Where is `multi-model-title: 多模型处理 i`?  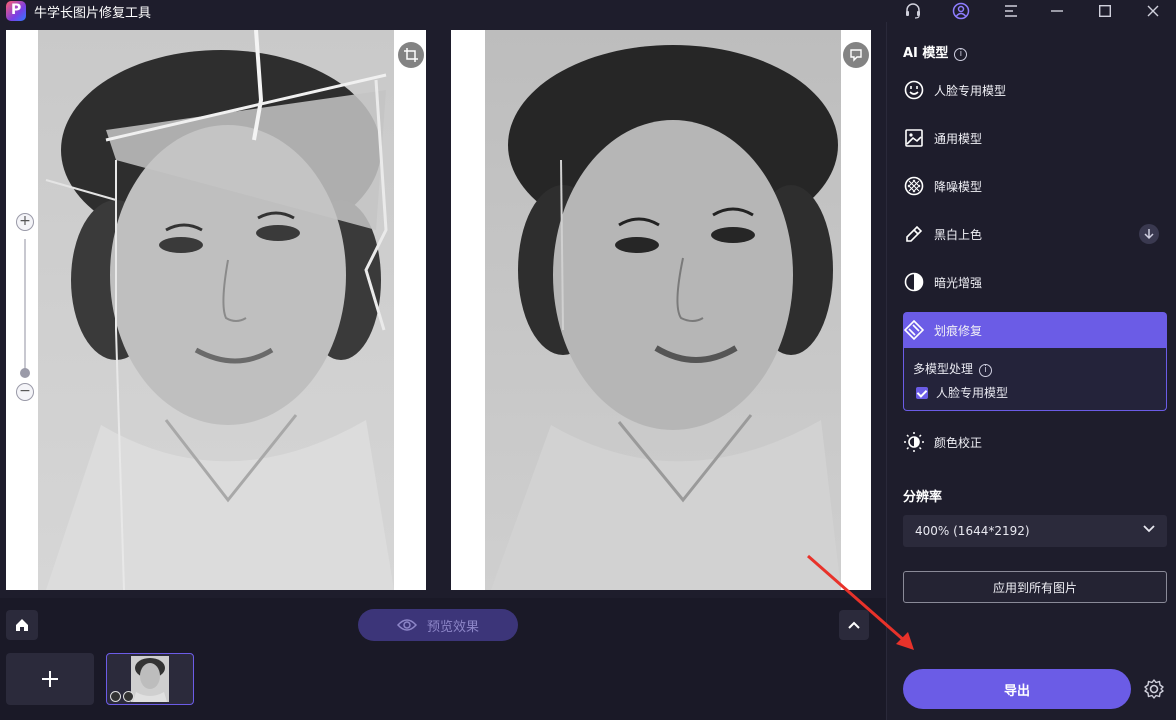 multi-model-title: 多模型处理 i is located at coordinates (953, 368).